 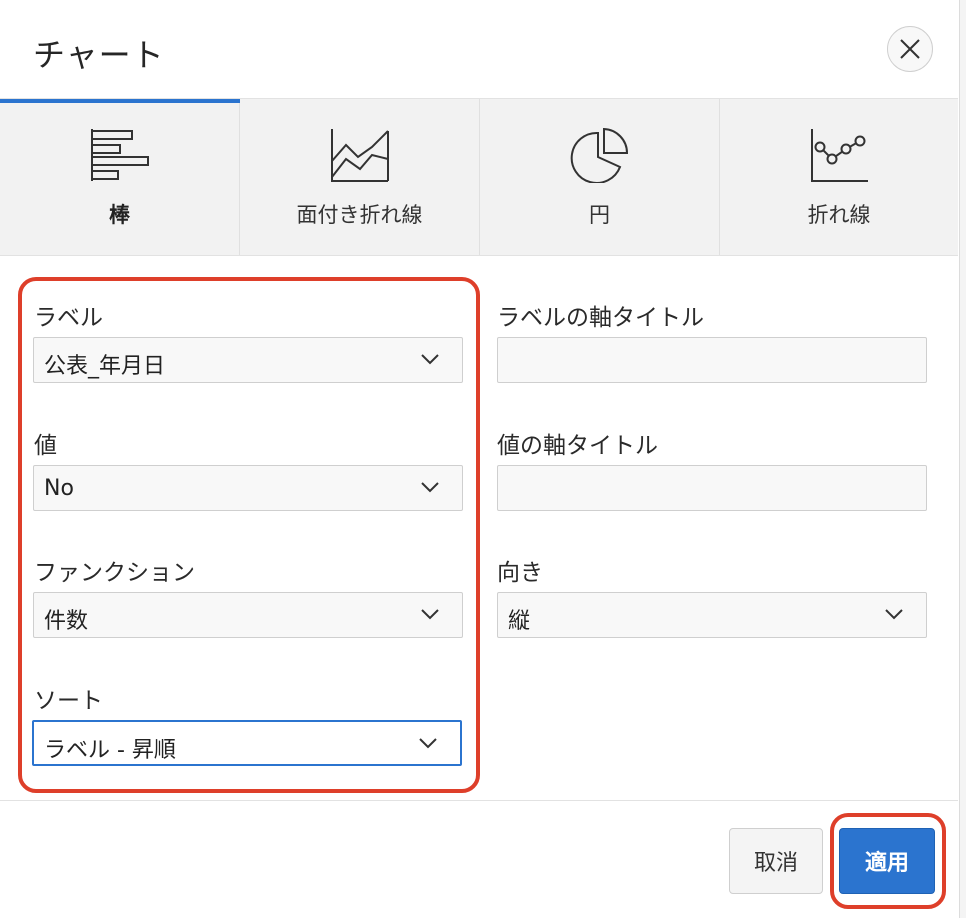 What do you see at coordinates (114, 573) in the screenshot?
I see `function-field-label: ファンクション` at bounding box center [114, 573].